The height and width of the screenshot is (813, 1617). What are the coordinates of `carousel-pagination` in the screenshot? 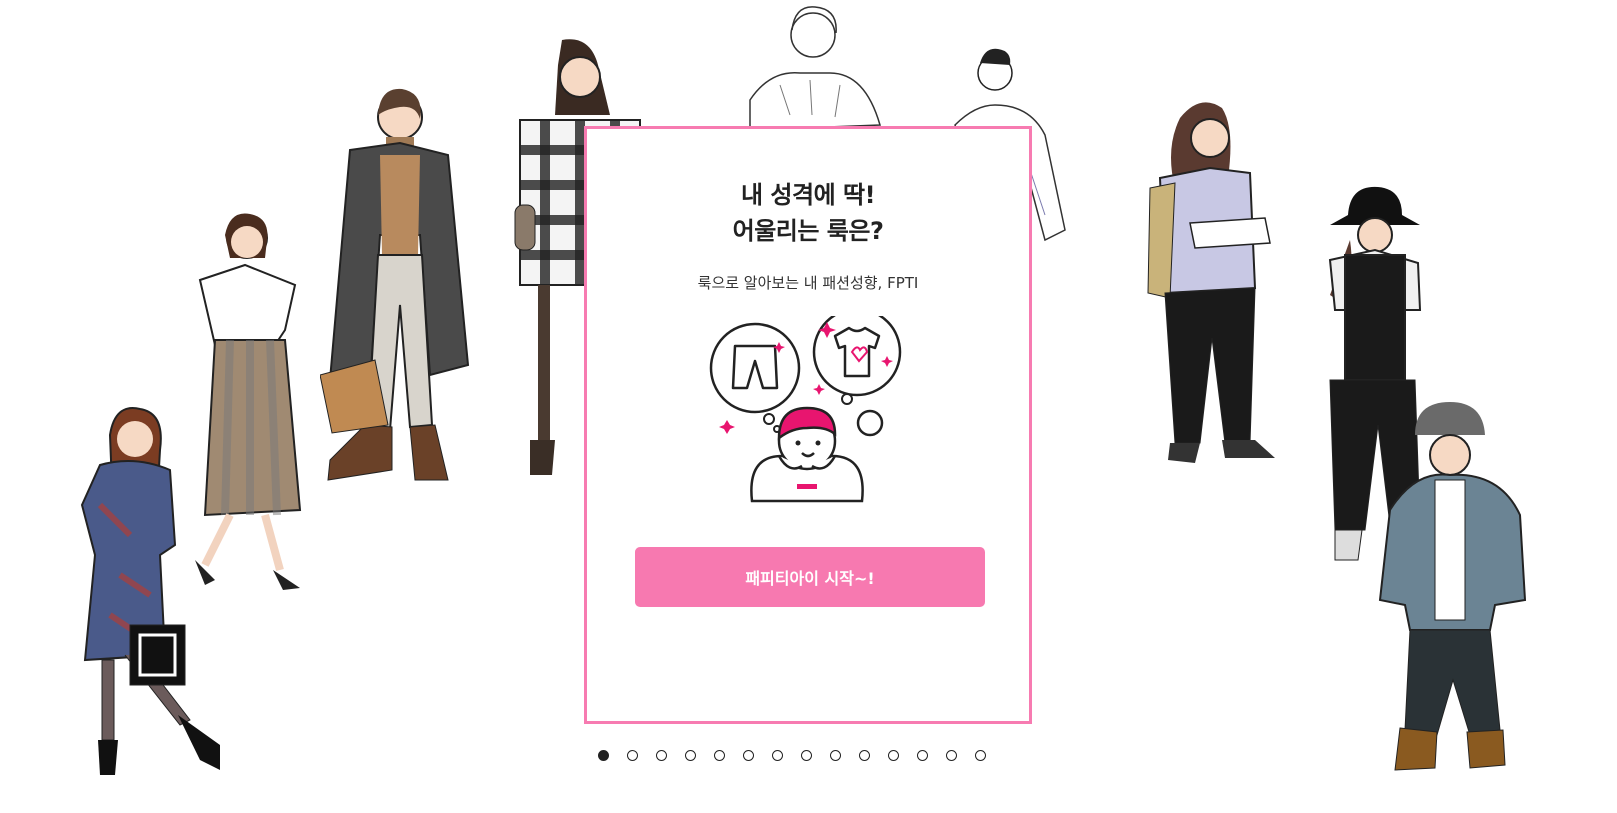 It's located at (792, 755).